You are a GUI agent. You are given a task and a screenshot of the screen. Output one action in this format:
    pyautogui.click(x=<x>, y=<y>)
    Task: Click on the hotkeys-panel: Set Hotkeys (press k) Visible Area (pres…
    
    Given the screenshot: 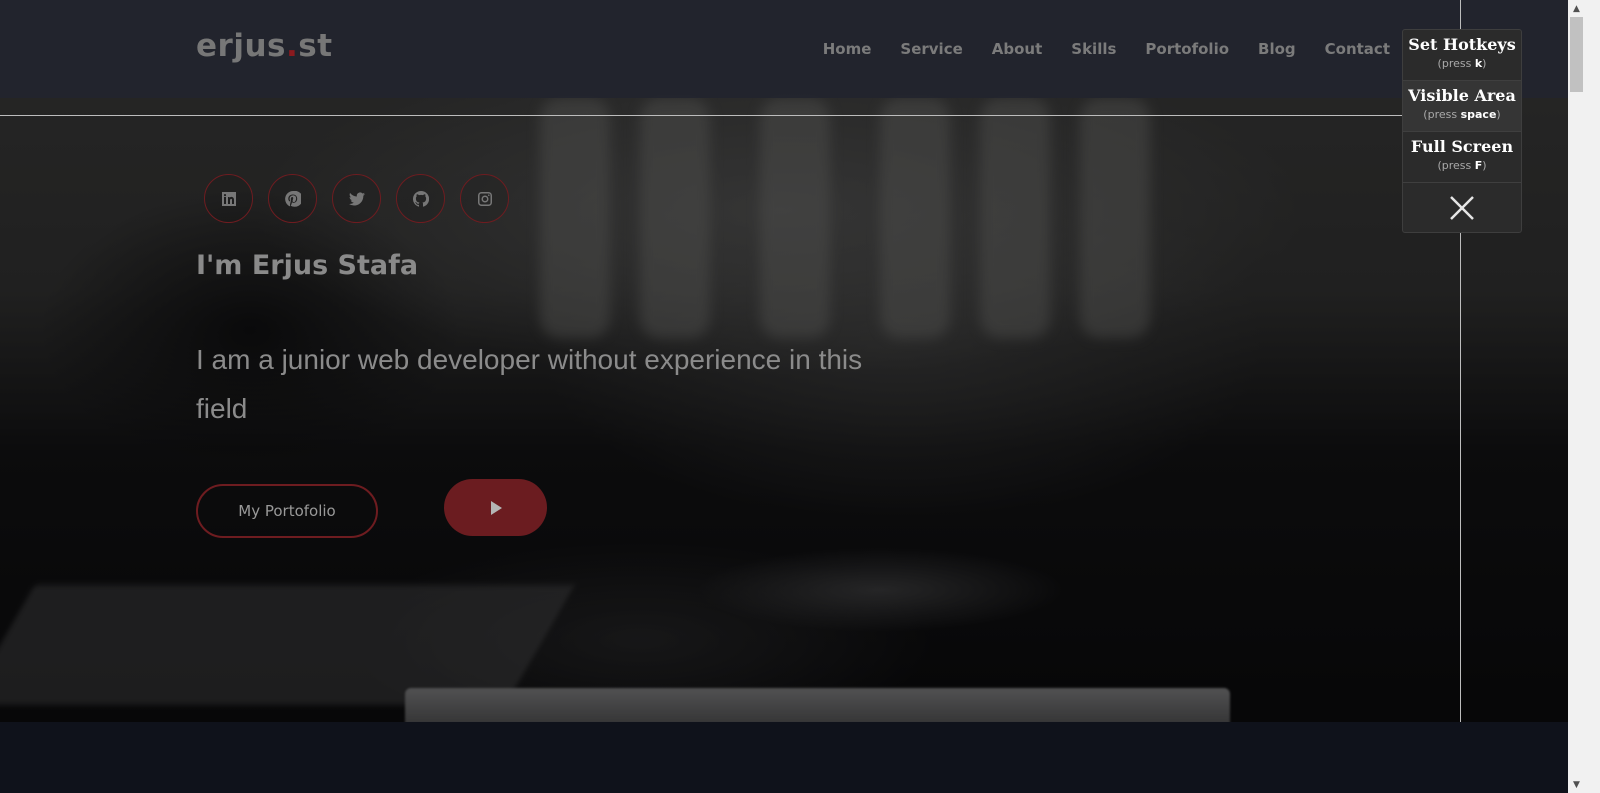 What is the action you would take?
    pyautogui.click(x=1462, y=131)
    